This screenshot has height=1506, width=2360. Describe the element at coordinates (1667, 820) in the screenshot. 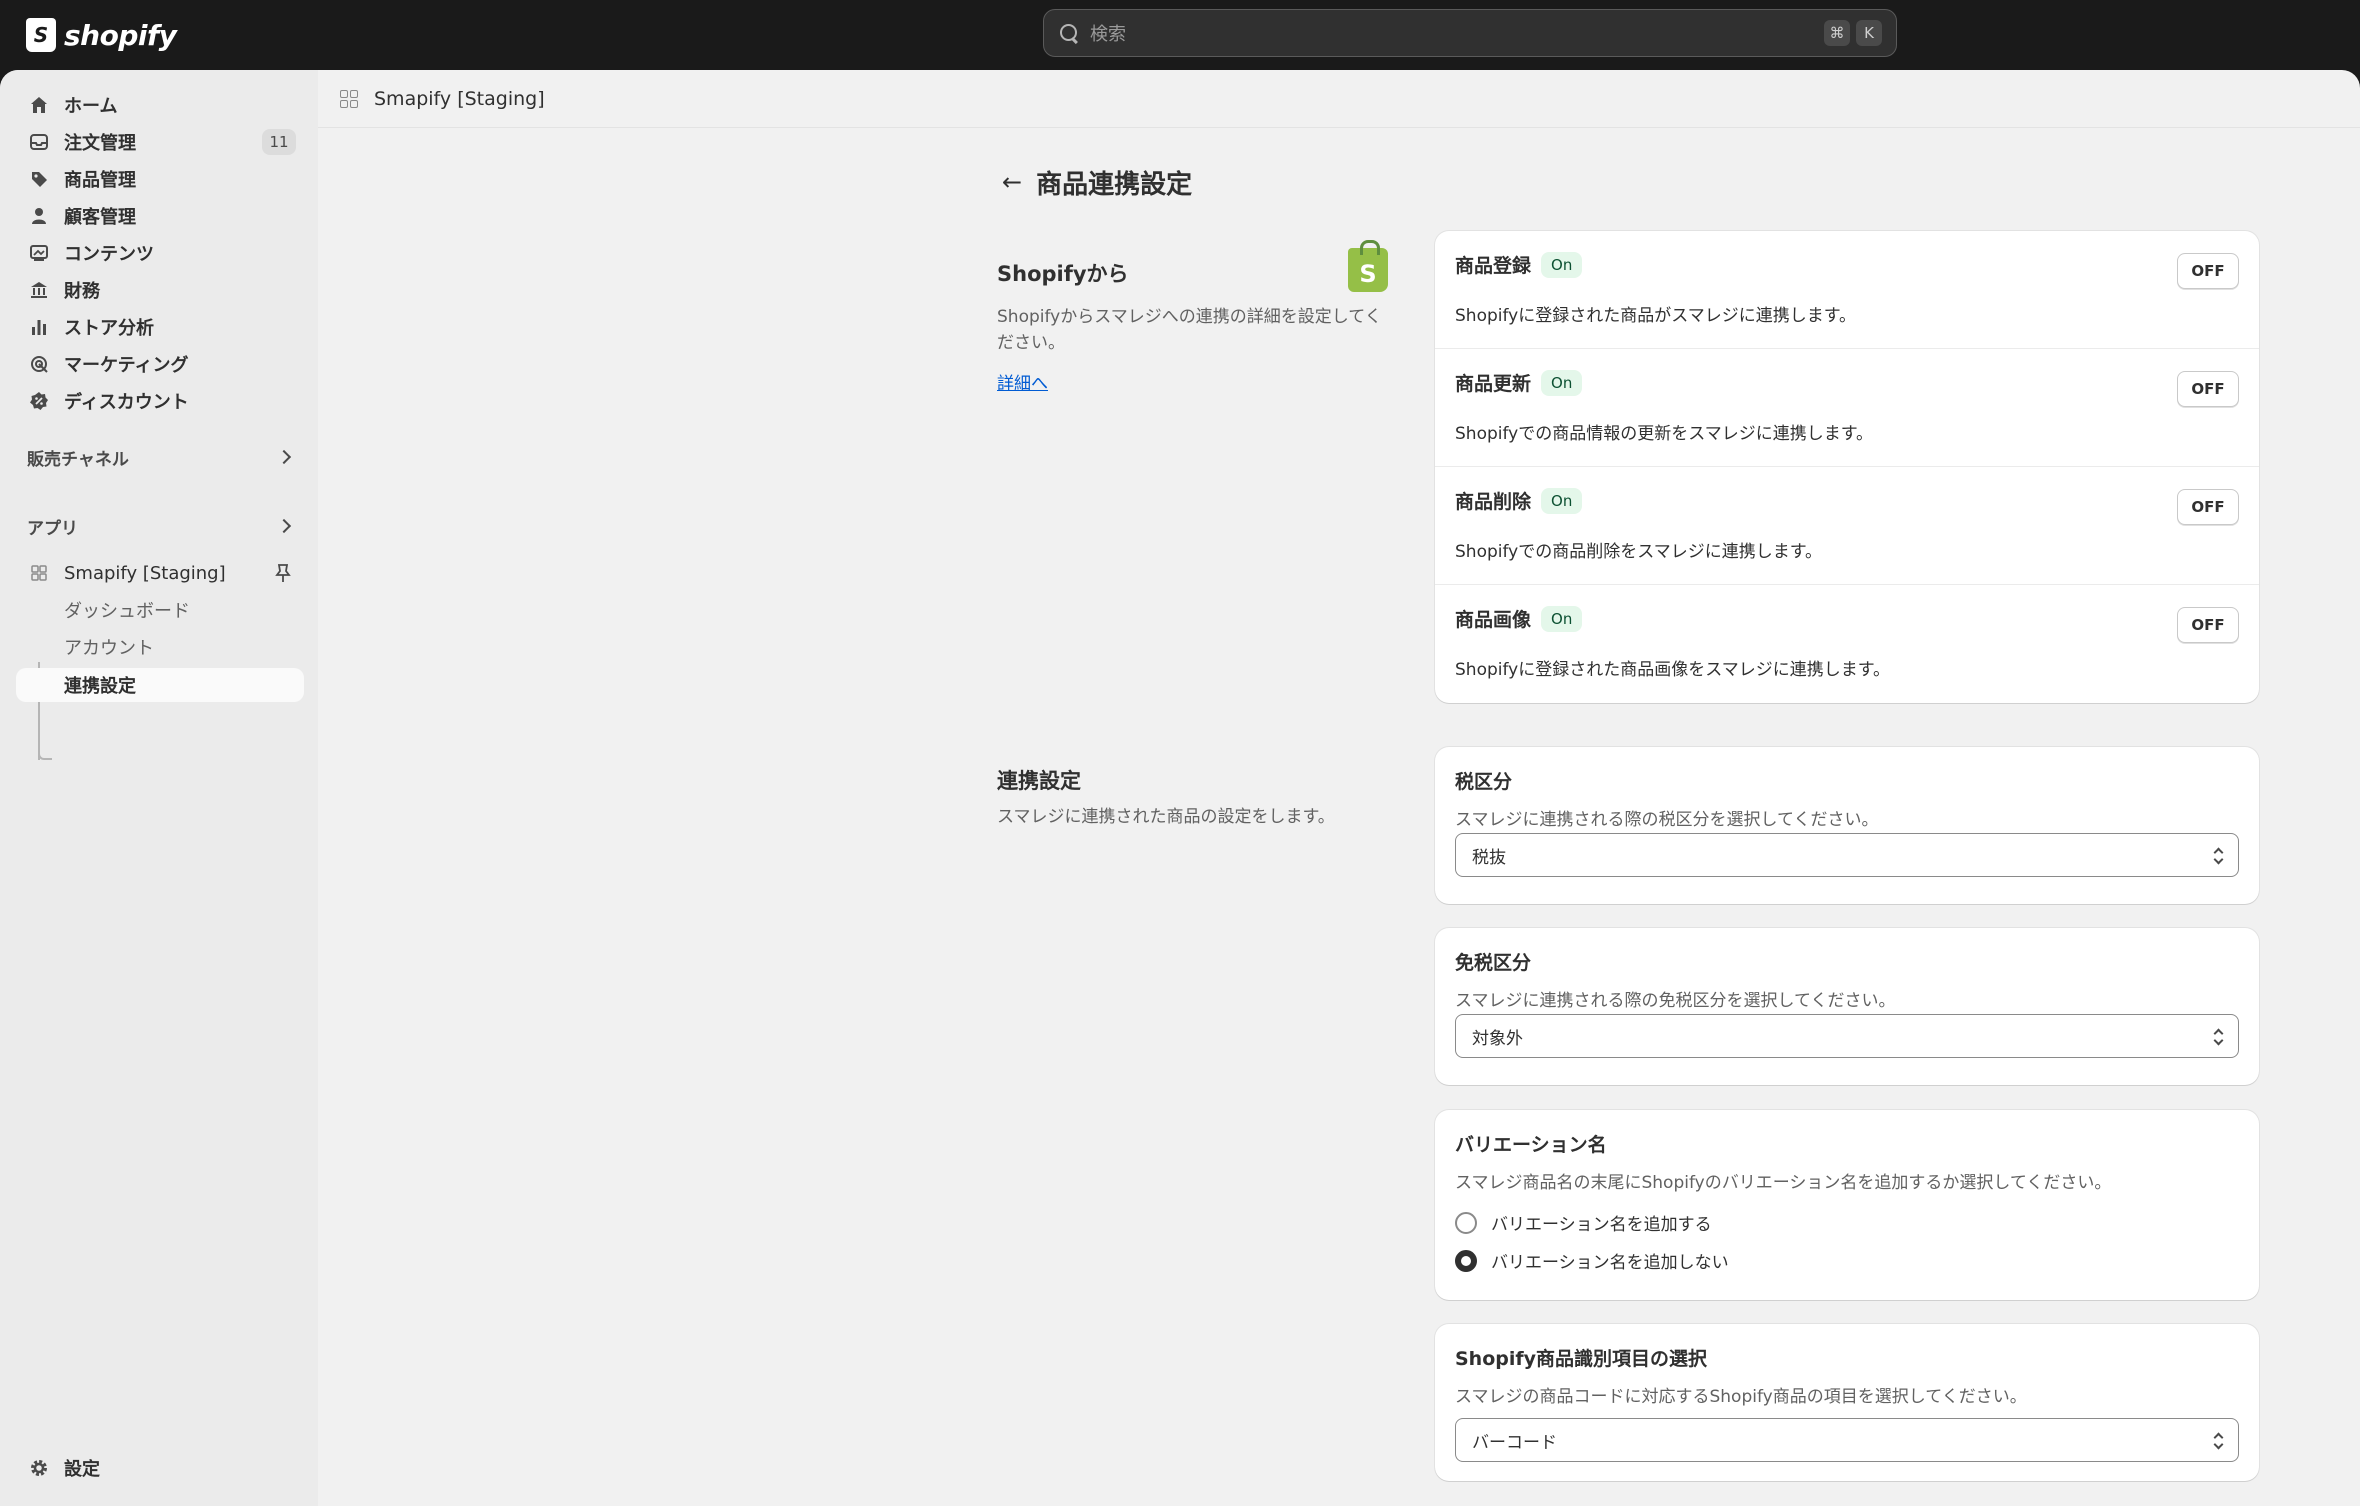

I see `tax-desc: スマレジに連携される際の税区分を選択してください。` at that location.